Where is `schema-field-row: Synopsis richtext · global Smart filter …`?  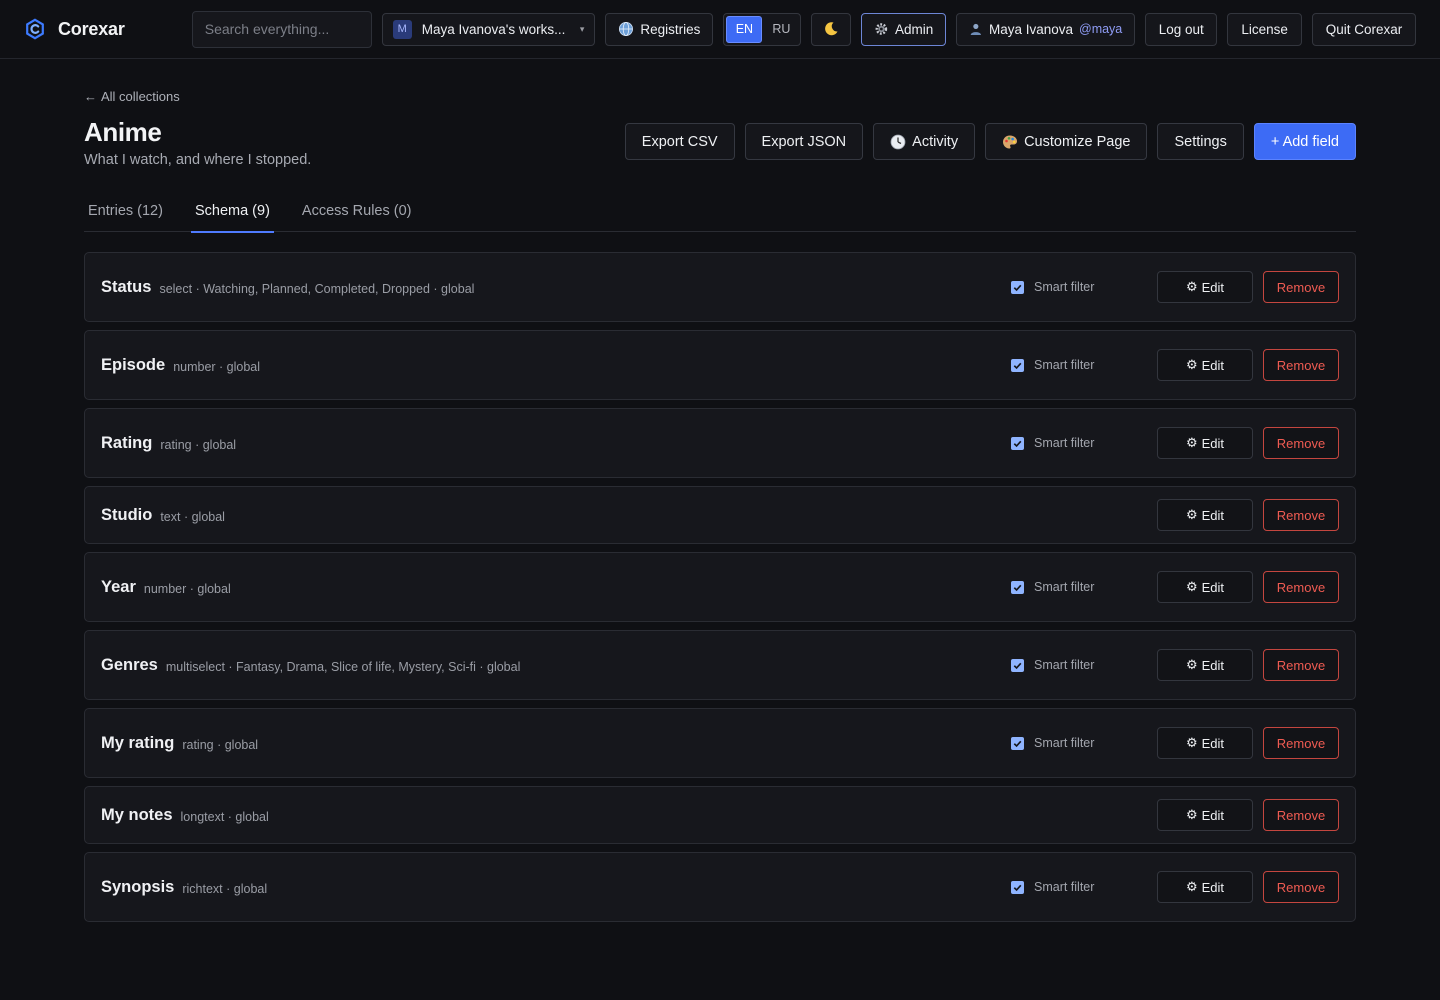
schema-field-row: Synopsis richtext · global Smart filter … is located at coordinates (720, 887).